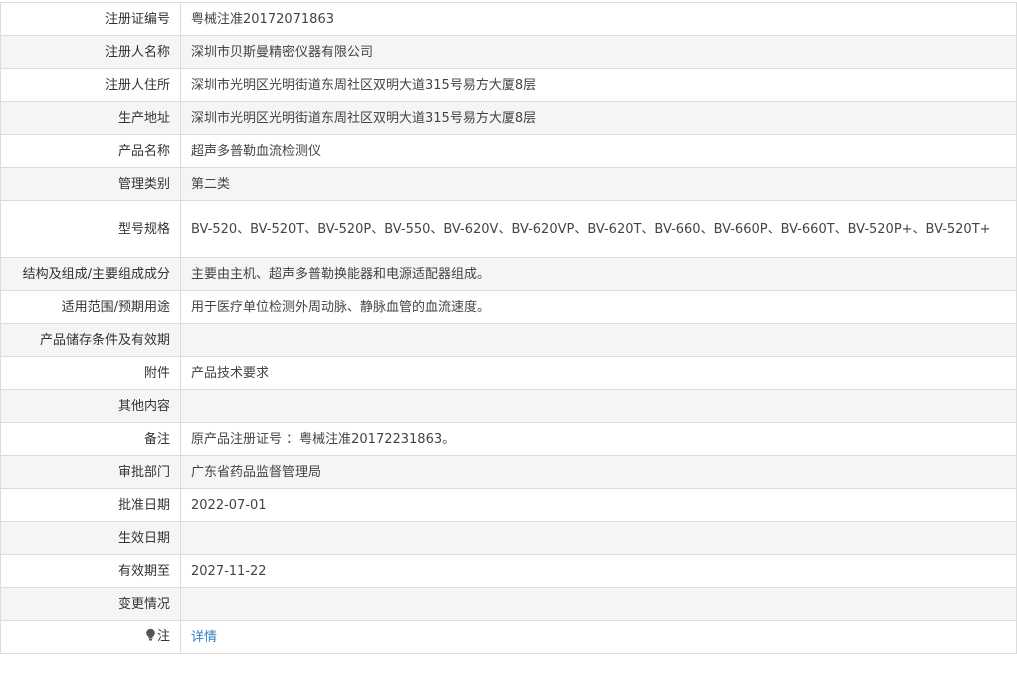  I want to click on row-registration-number: 注册证编号 粤械注准20172071863, so click(508, 19).